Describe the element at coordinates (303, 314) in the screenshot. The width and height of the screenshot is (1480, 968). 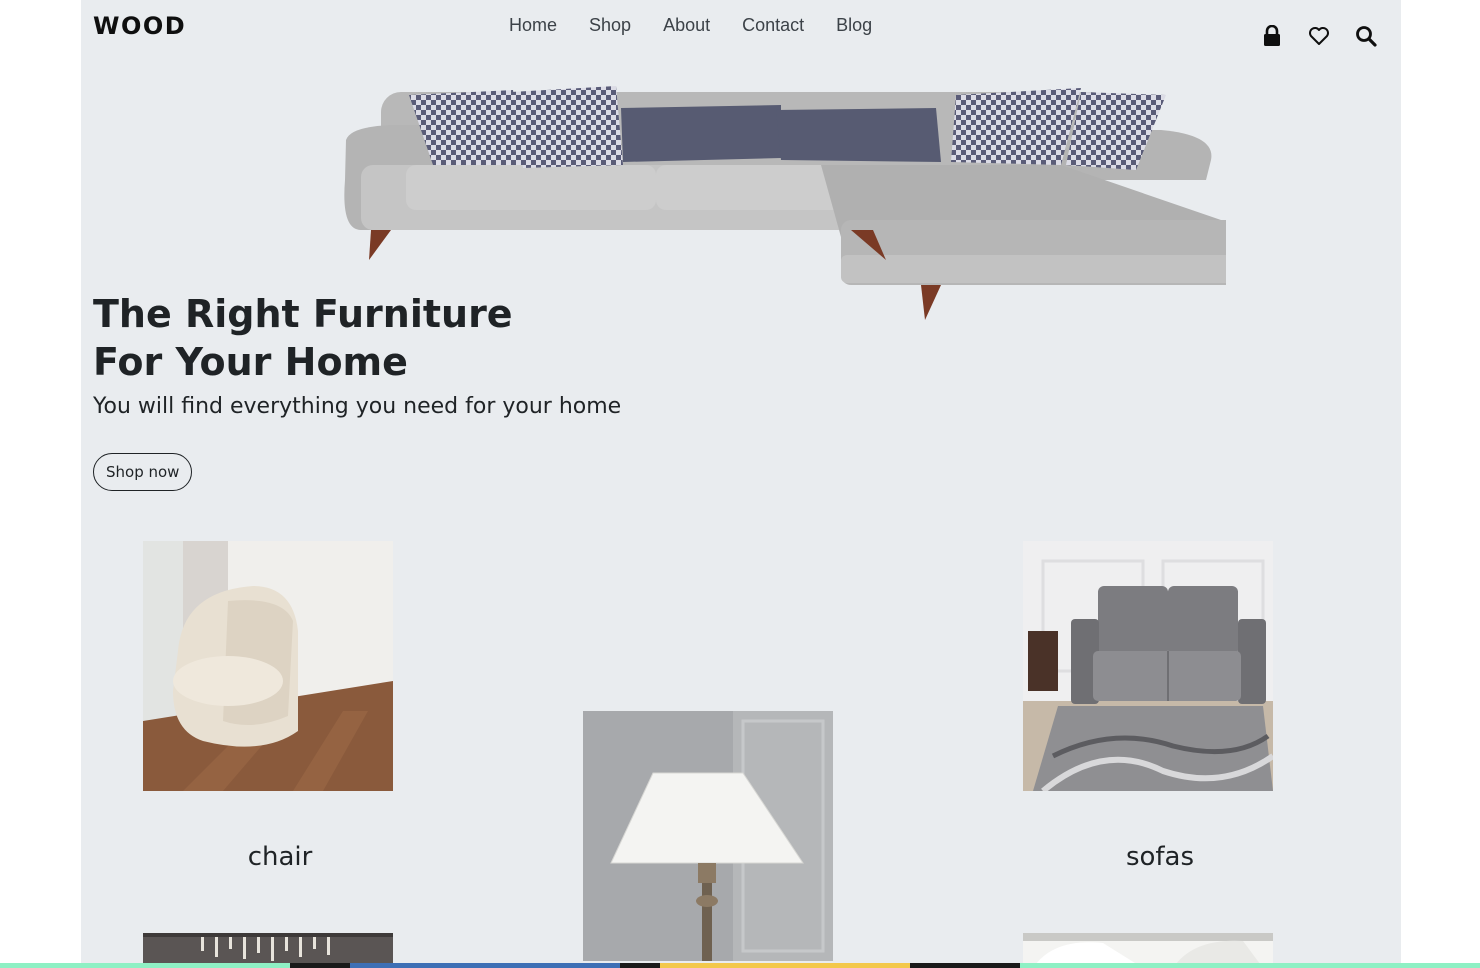
I see `hero-title-line1: The Right Furniture` at that location.